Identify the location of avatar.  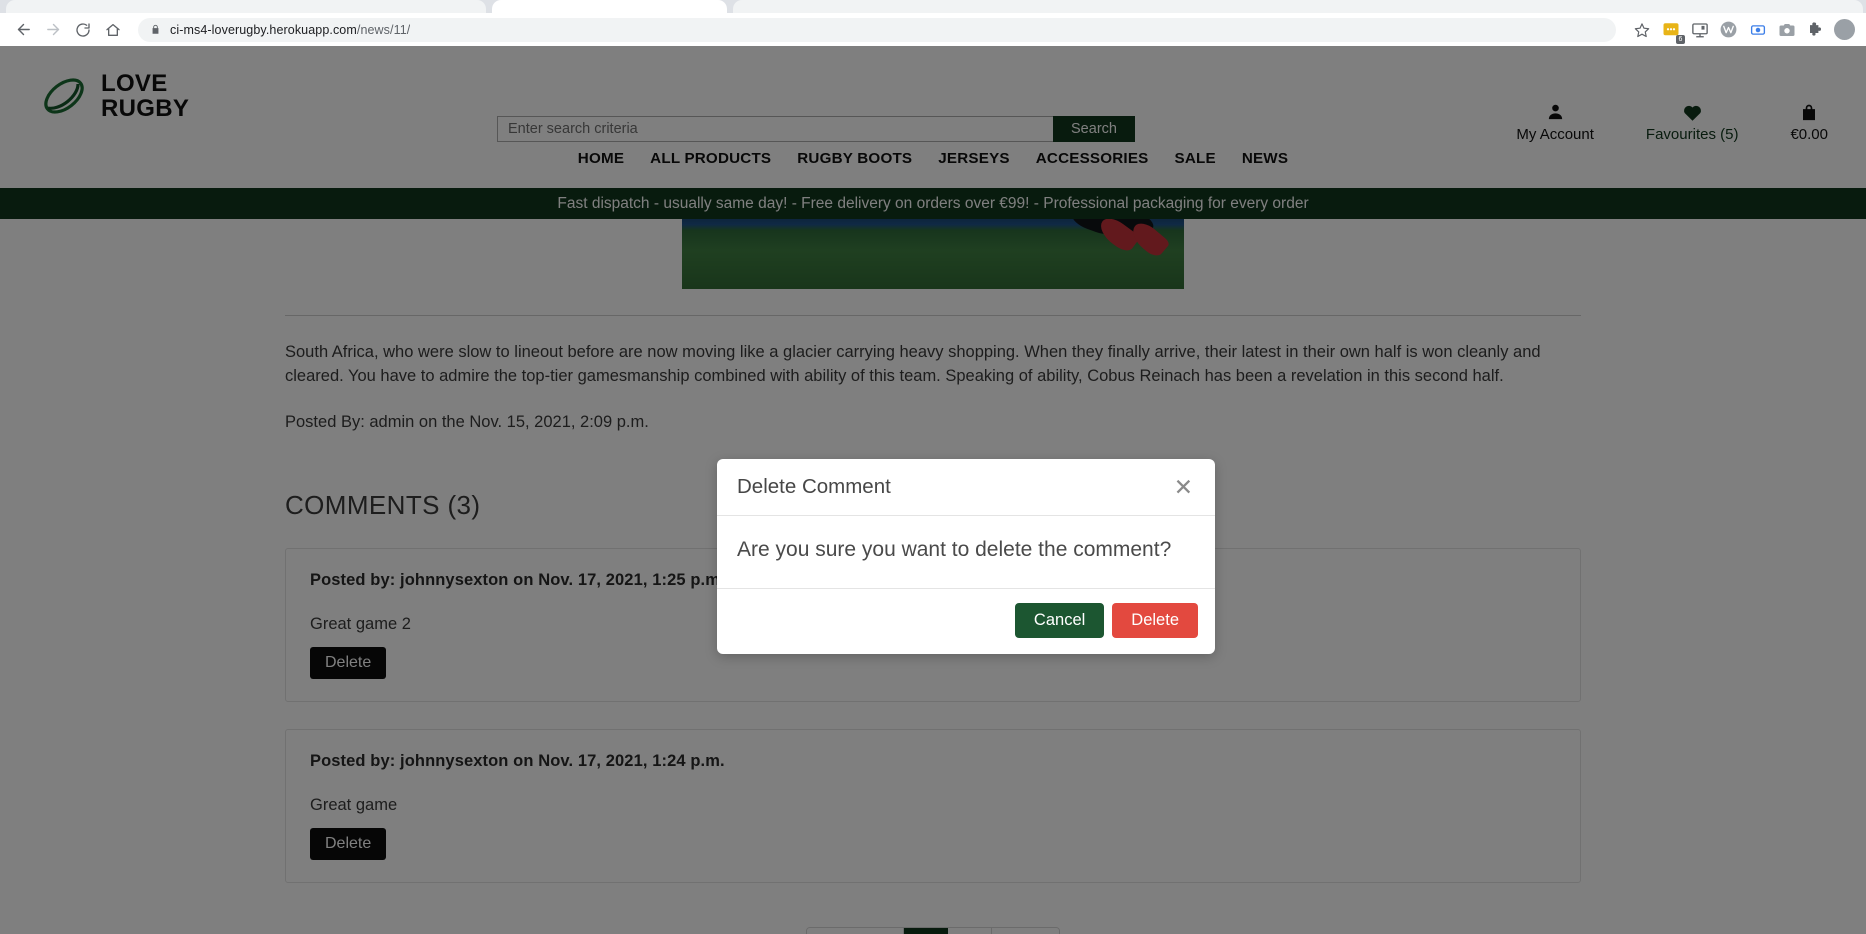
(1844, 29).